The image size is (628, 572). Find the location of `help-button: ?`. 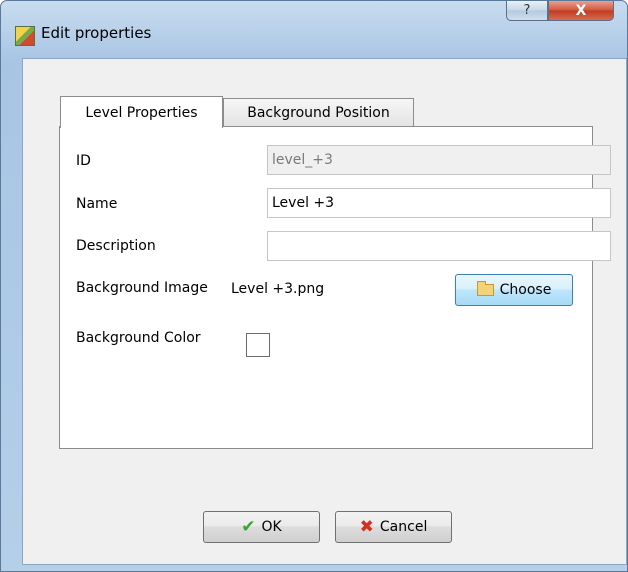

help-button: ? is located at coordinates (527, 11).